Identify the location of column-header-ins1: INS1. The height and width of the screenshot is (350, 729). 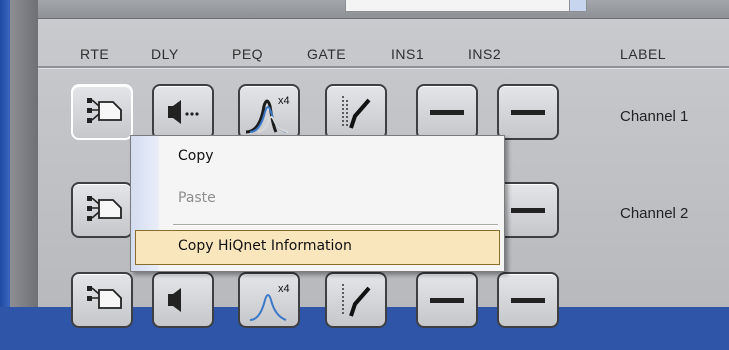
(408, 54).